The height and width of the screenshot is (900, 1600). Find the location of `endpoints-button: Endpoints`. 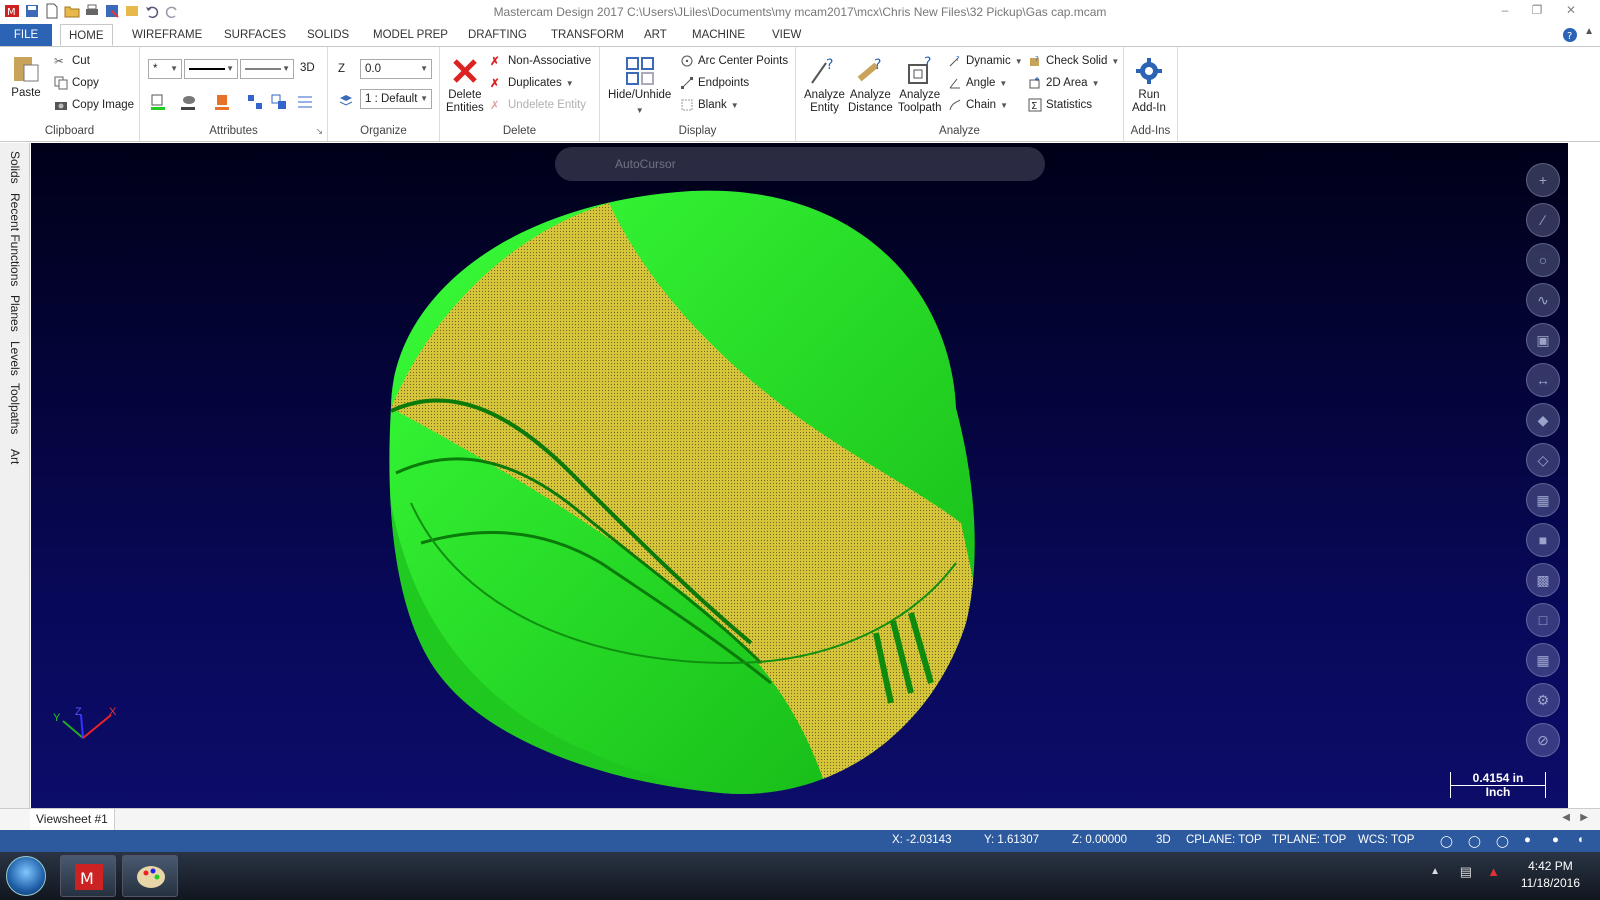

endpoints-button: Endpoints is located at coordinates (714, 83).